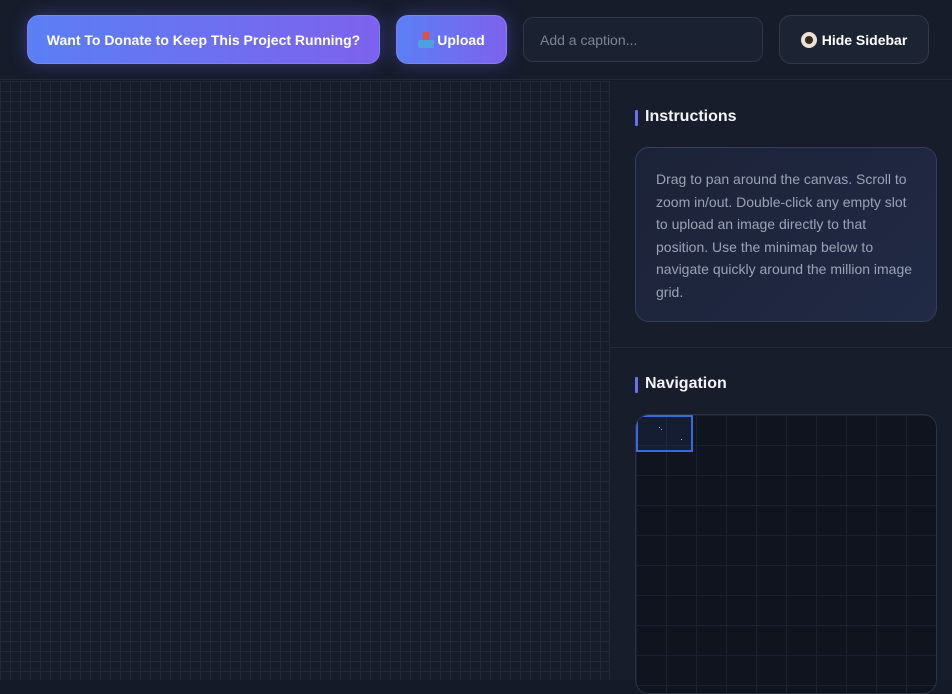 This screenshot has height=694, width=952. Describe the element at coordinates (864, 39) in the screenshot. I see `hide-sidebar-label: Hide Sidebar` at that location.